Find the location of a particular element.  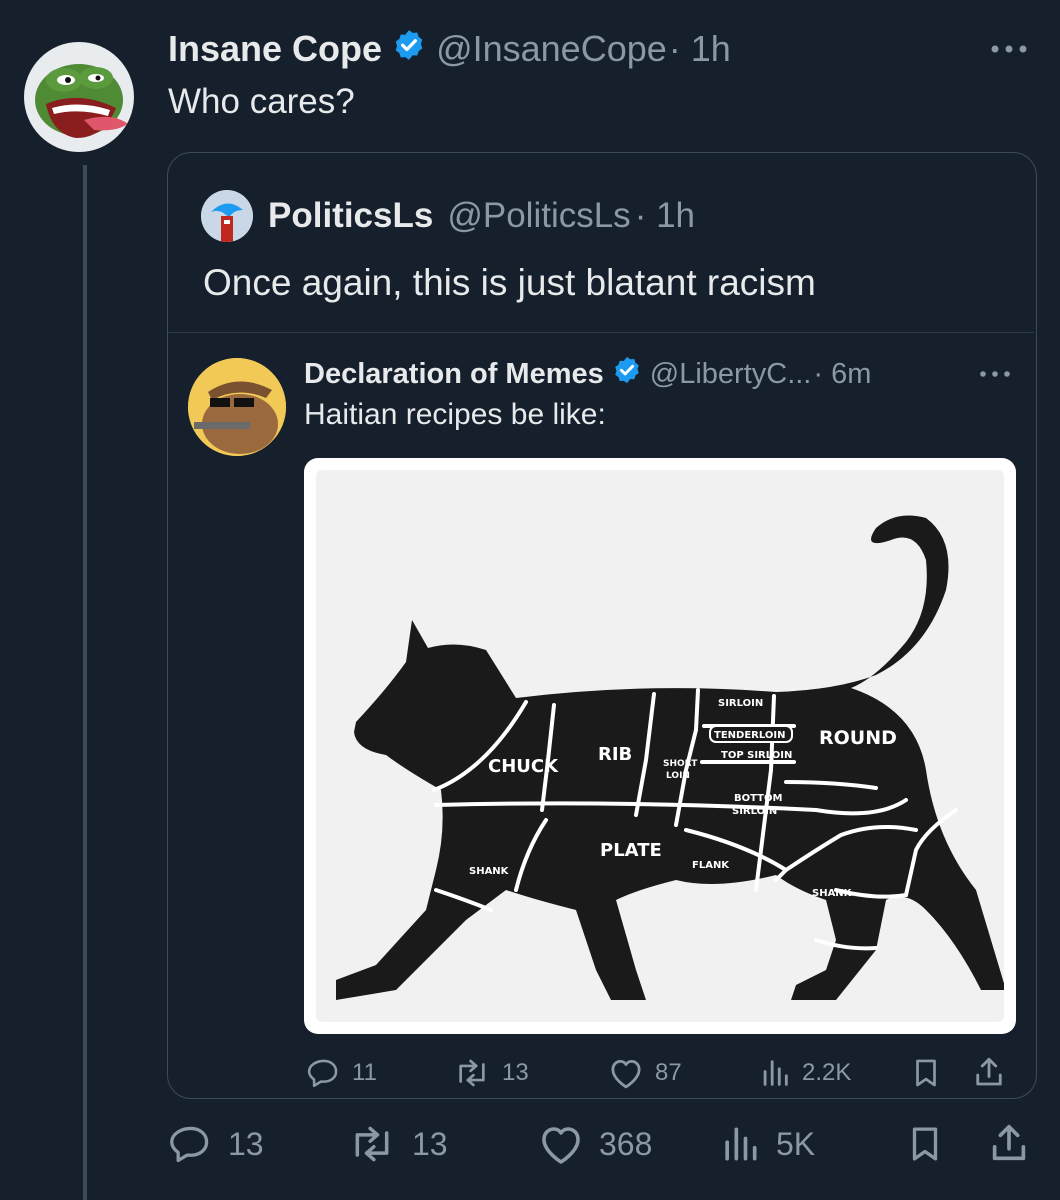

avatar-politicsls is located at coordinates (227, 216).